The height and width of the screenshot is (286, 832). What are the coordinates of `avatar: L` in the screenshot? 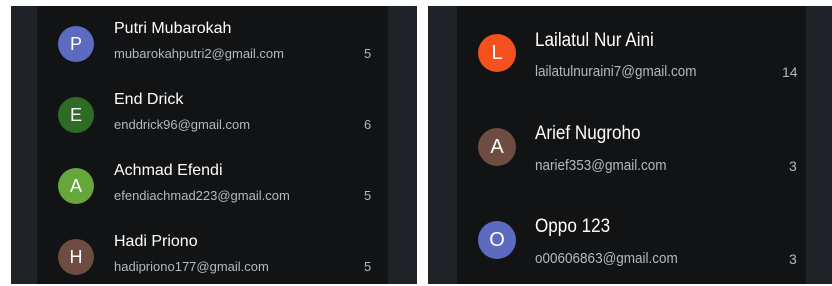 It's located at (497, 53).